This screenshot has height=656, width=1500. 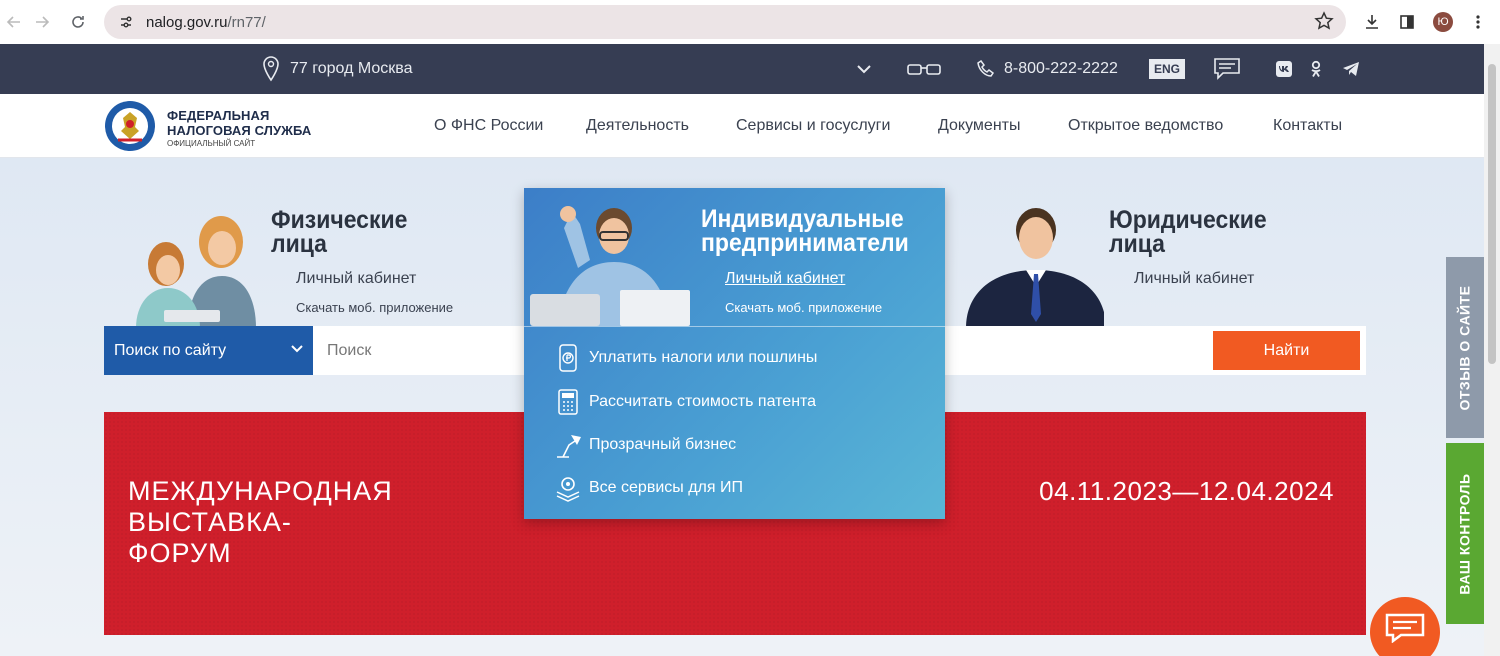 I want to click on profile-avatar: Ю, so click(x=1443, y=22).